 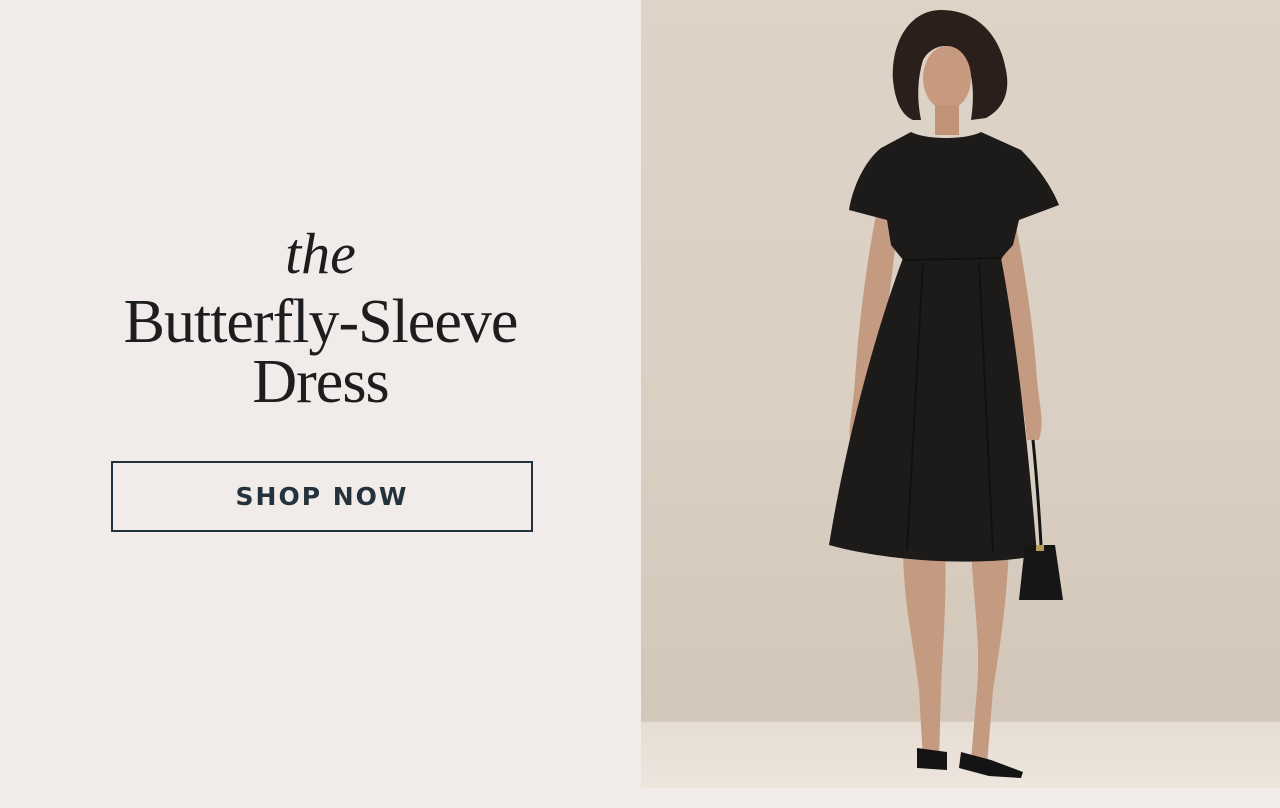 I want to click on shop-now-button: SHOP NOW, so click(x=322, y=496).